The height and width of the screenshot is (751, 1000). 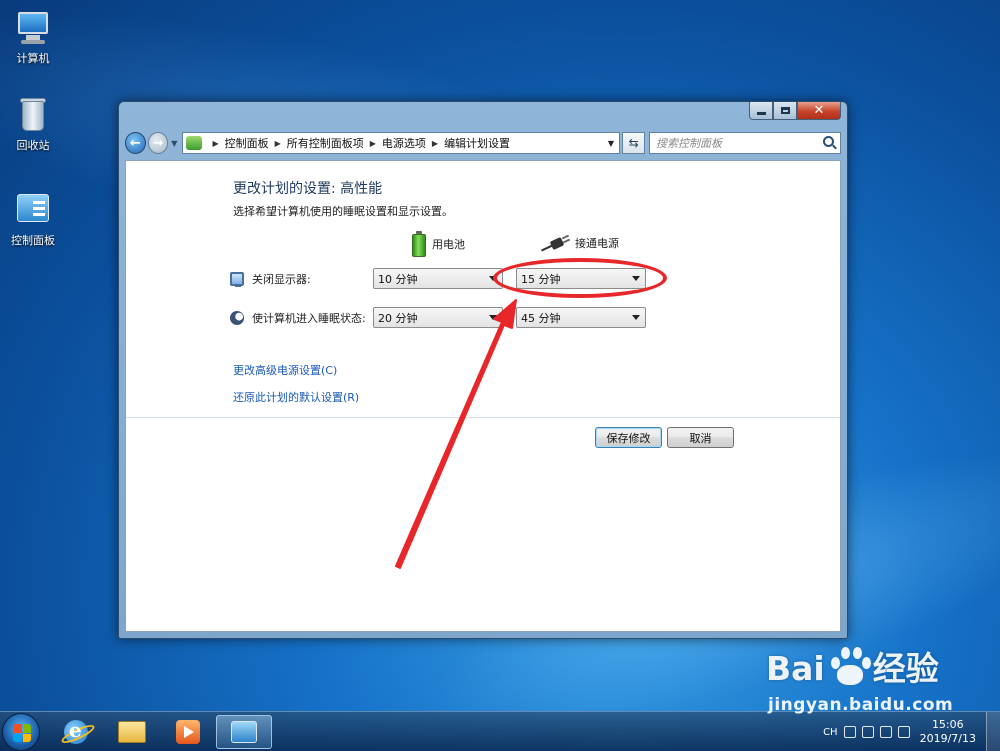 What do you see at coordinates (849, 666) in the screenshot?
I see `baidu-paw-logo` at bounding box center [849, 666].